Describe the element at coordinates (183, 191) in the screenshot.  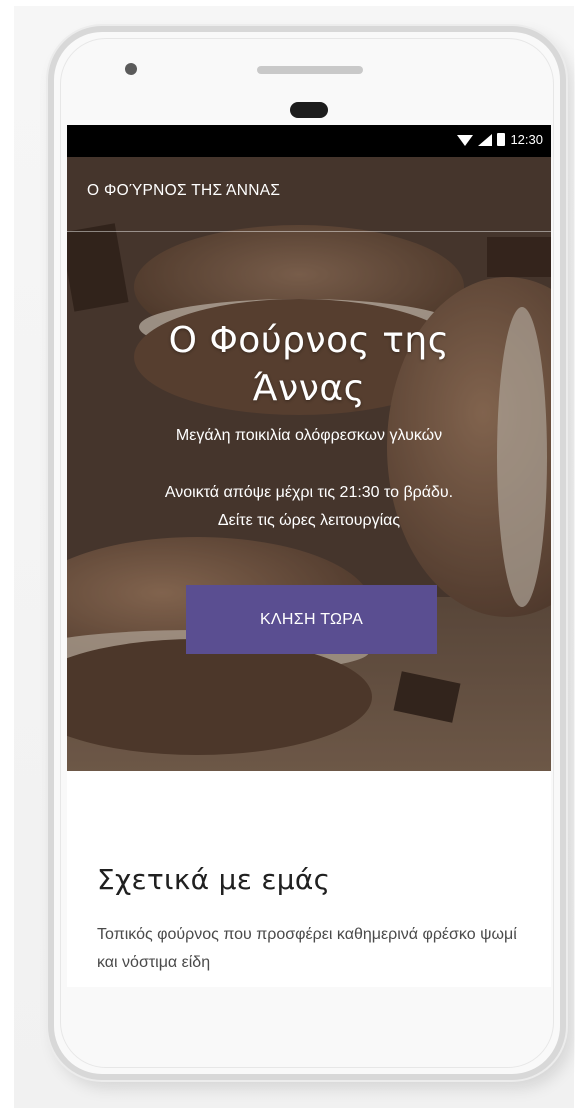
I see `site-name: Ο ΦΟΎΡΝΟΣ ΤΗΣ ΆΝΝΑΣ` at that location.